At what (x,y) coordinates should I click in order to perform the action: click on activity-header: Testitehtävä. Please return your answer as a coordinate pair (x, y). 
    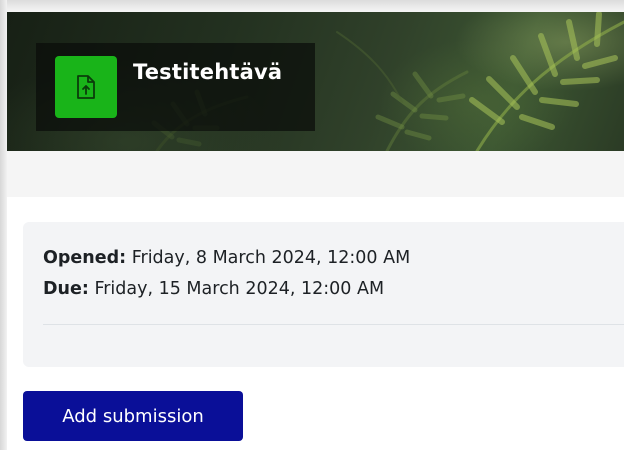
    Looking at the image, I should click on (175, 87).